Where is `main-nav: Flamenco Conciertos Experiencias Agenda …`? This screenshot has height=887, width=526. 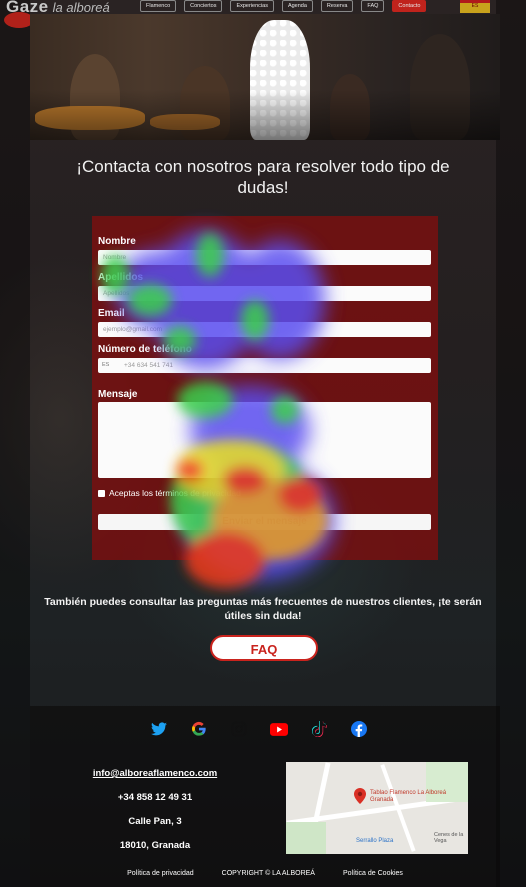 main-nav: Flamenco Conciertos Experiencias Agenda … is located at coordinates (283, 6).